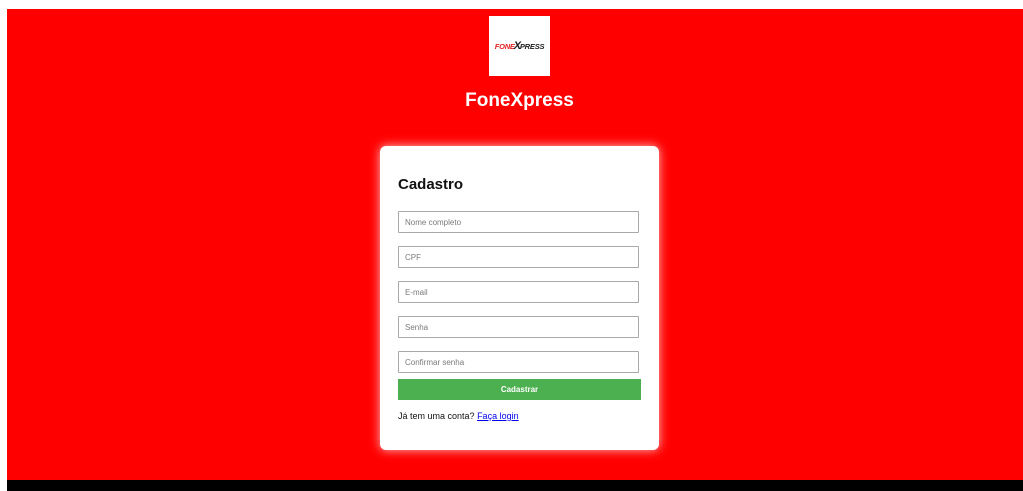 This screenshot has width=1023, height=491. What do you see at coordinates (518, 362) in the screenshot?
I see `confirm-password-field` at bounding box center [518, 362].